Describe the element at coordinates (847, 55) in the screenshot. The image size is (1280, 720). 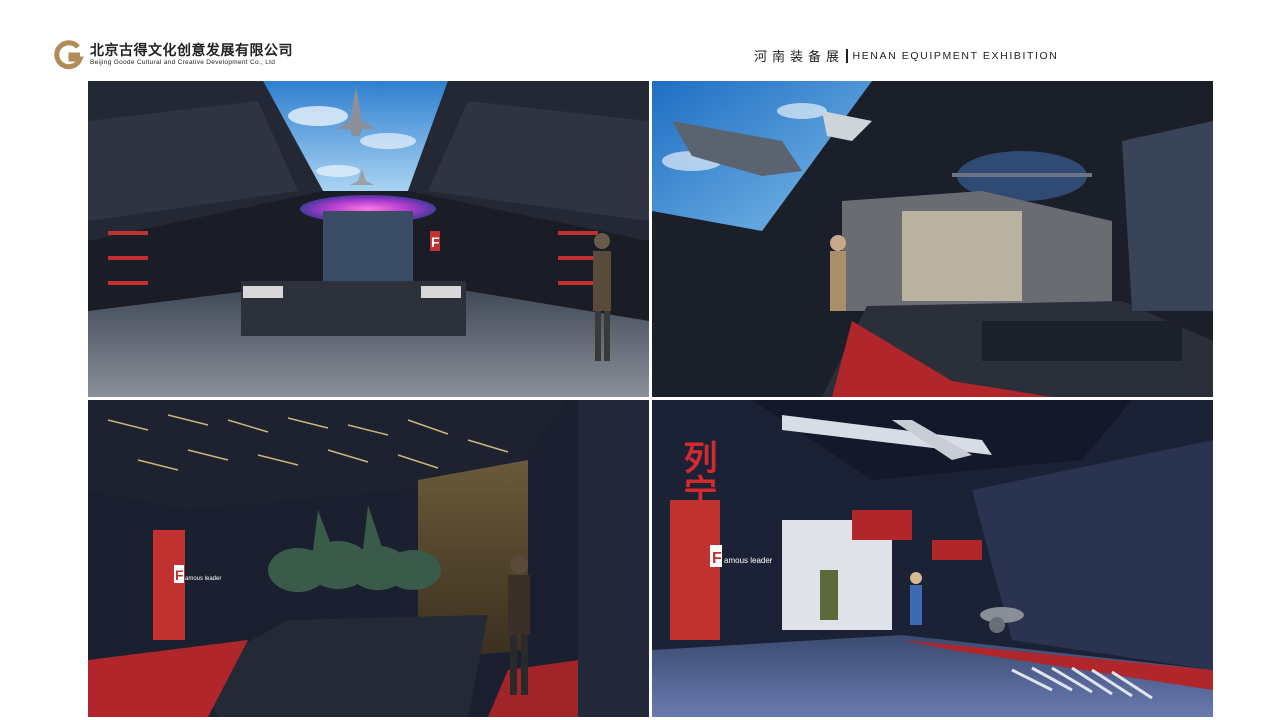
I see `title-divider` at that location.